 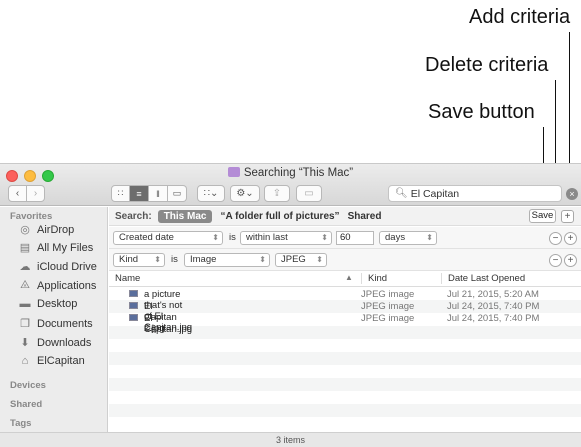 I want to click on sidebar-item-label: Downloads, so click(x=64, y=342).